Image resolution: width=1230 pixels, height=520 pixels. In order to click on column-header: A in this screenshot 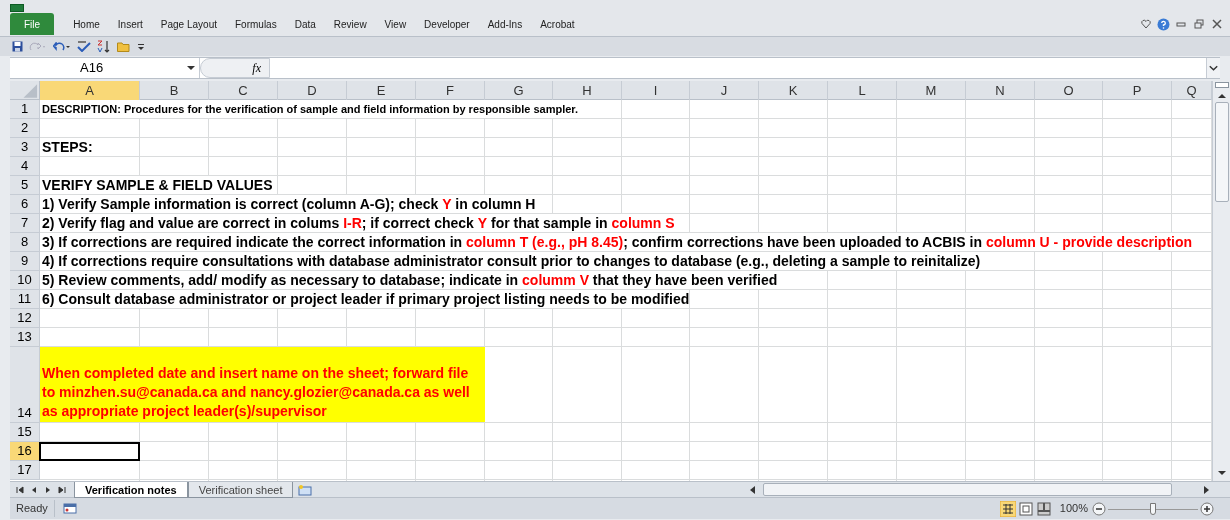, I will do `click(90, 90)`.